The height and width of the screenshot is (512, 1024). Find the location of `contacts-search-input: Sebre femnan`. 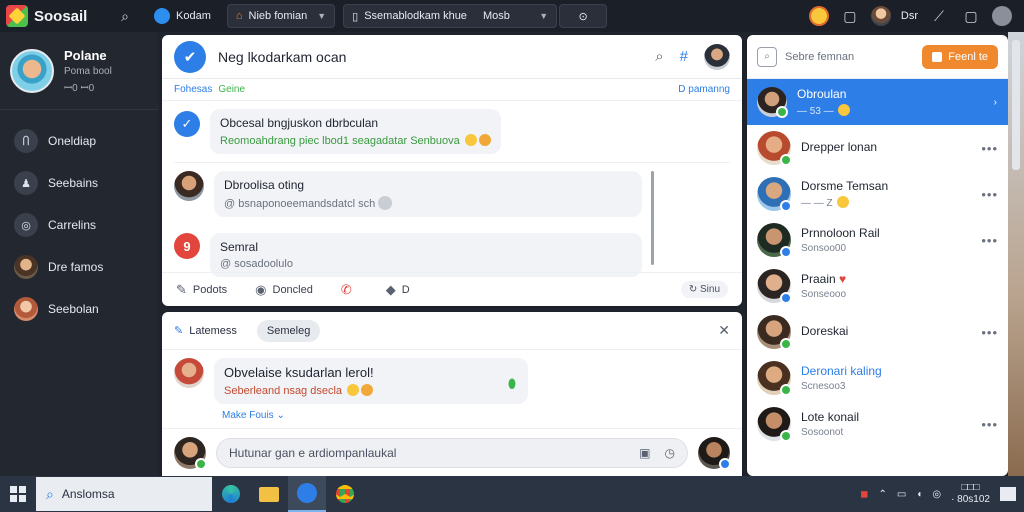

contacts-search-input: Sebre femnan is located at coordinates (819, 57).